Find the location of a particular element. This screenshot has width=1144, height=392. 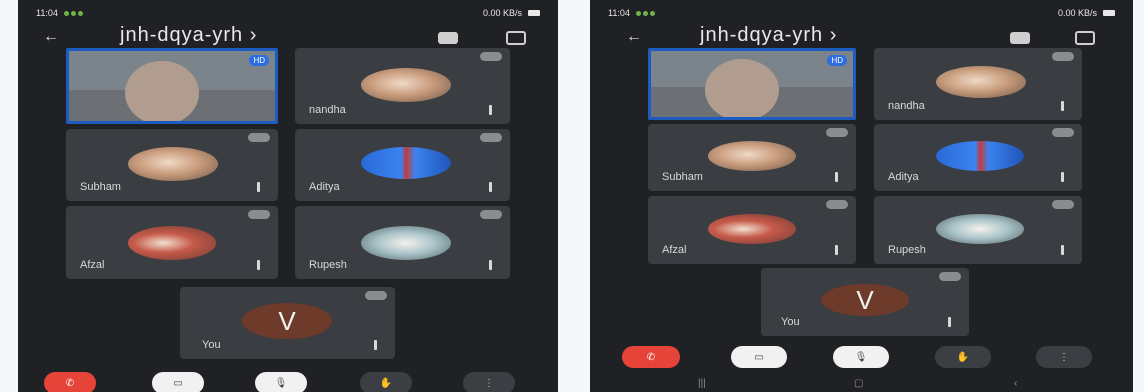

back-nav-icon: ‹ is located at coordinates (1015, 383).